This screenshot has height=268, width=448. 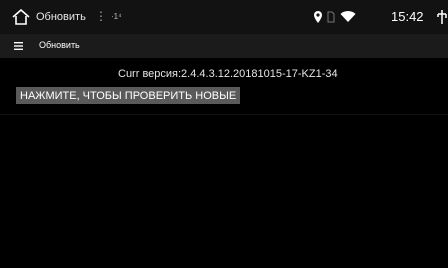 What do you see at coordinates (59, 45) in the screenshot?
I see `app-bar-title: Обновить` at bounding box center [59, 45].